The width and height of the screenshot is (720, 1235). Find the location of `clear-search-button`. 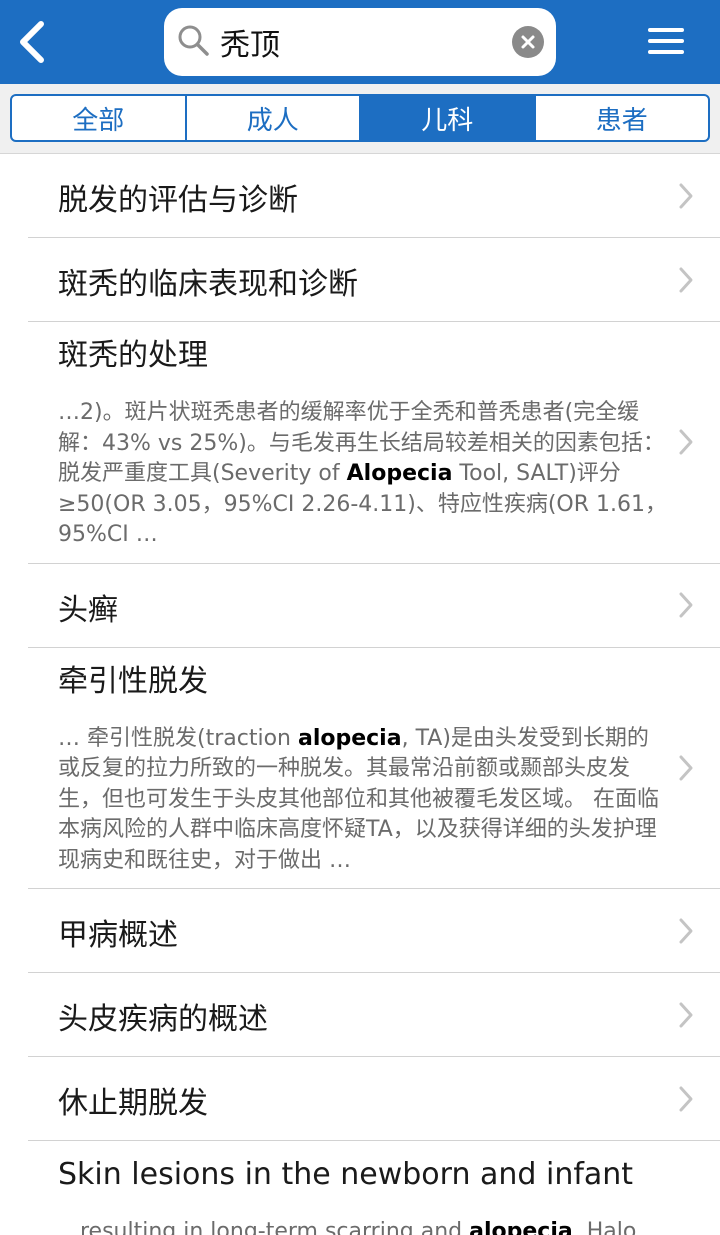

clear-search-button is located at coordinates (528, 42).